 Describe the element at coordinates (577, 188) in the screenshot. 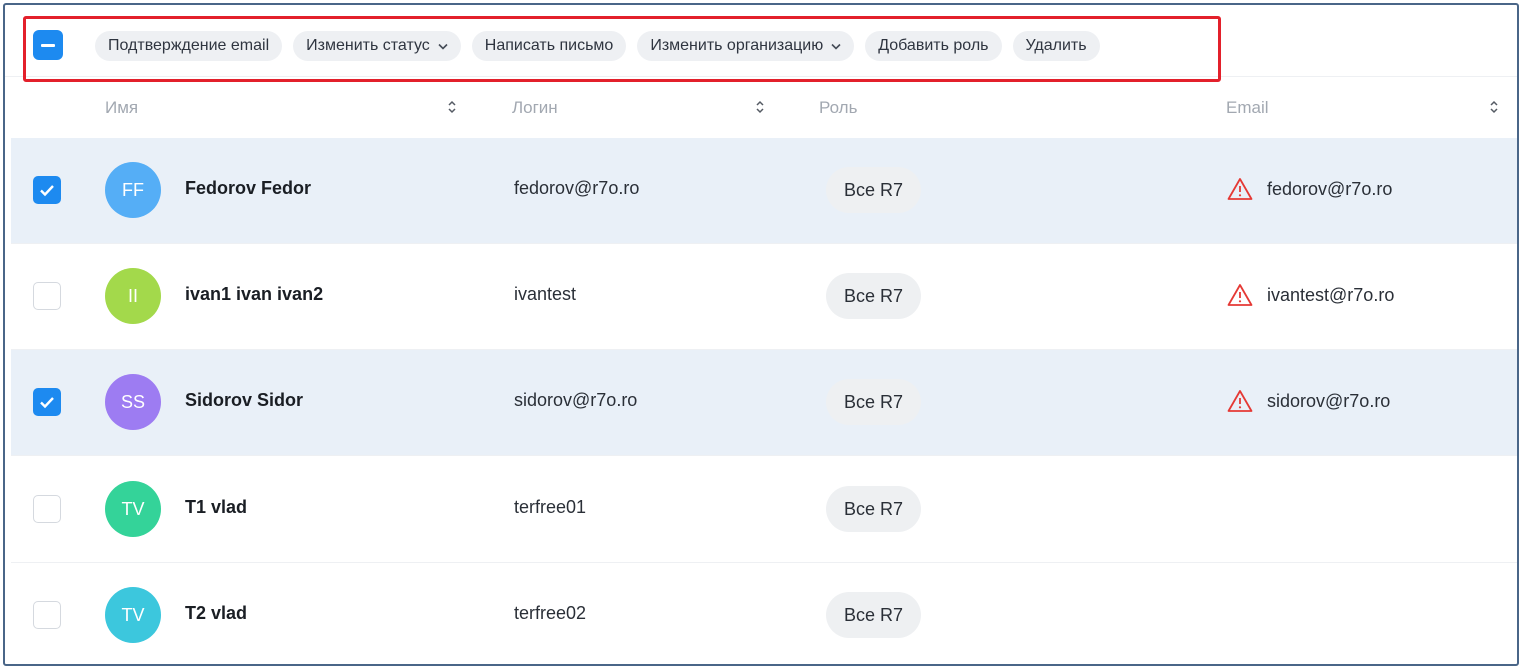

I see `user-login: fedorov@r7o.ro` at that location.